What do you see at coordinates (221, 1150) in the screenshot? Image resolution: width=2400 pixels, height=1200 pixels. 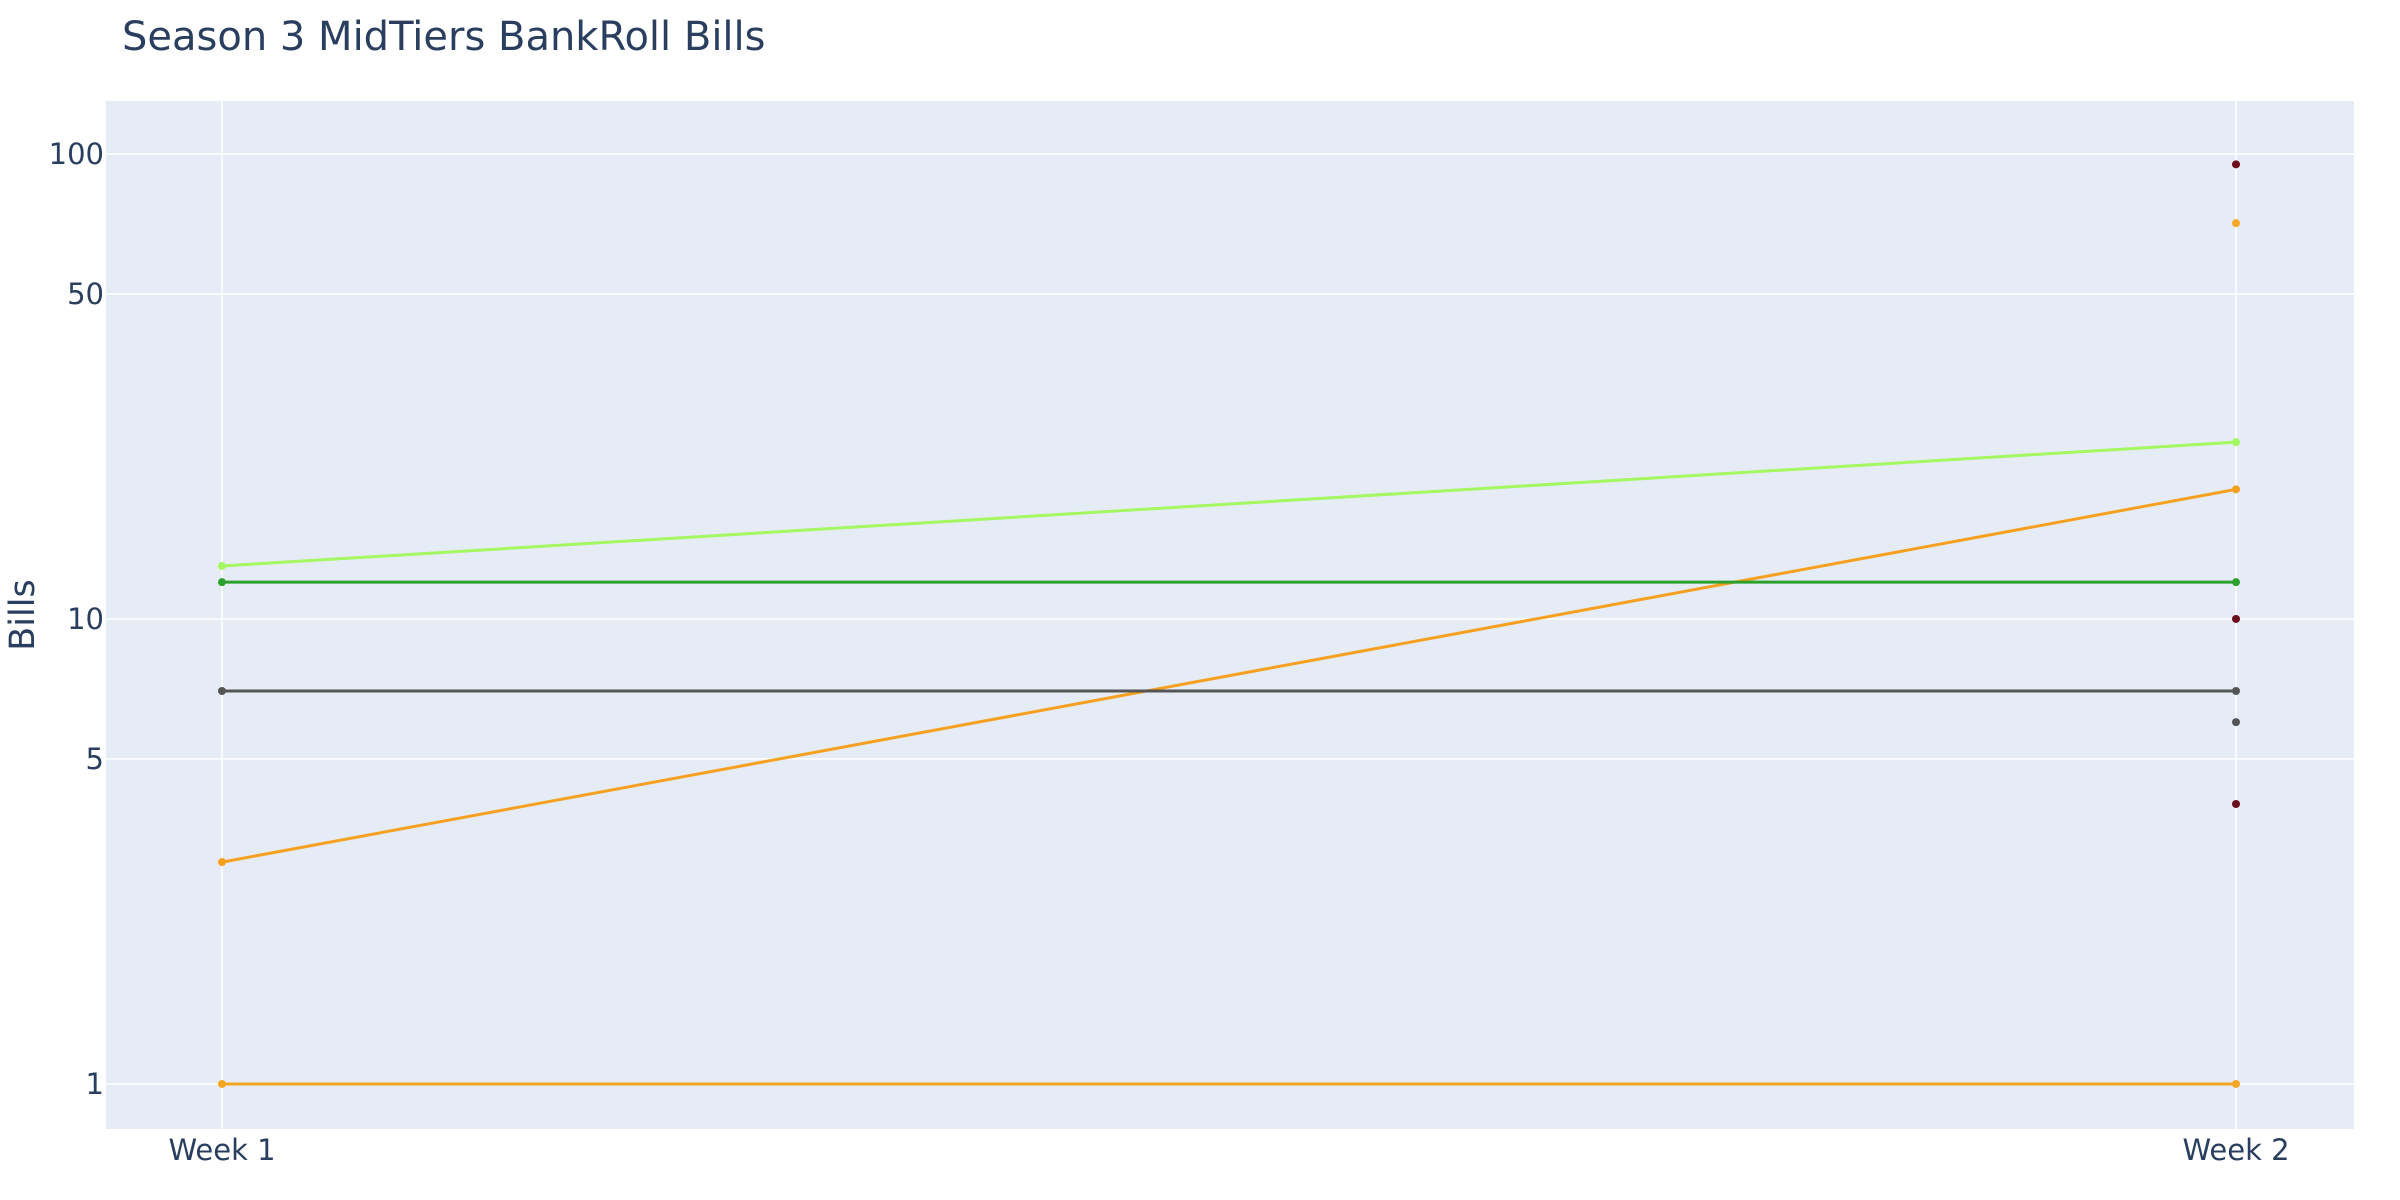 I see `x-tick-label: Week 1` at bounding box center [221, 1150].